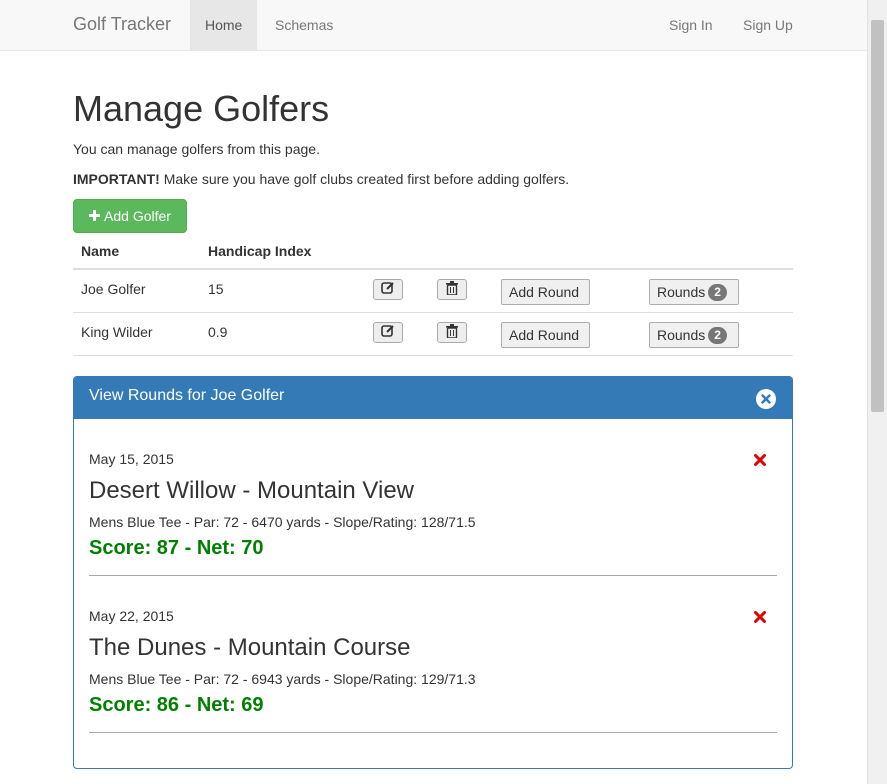 This screenshot has height=784, width=887. I want to click on header-handicap: Handicap Index, so click(260, 251).